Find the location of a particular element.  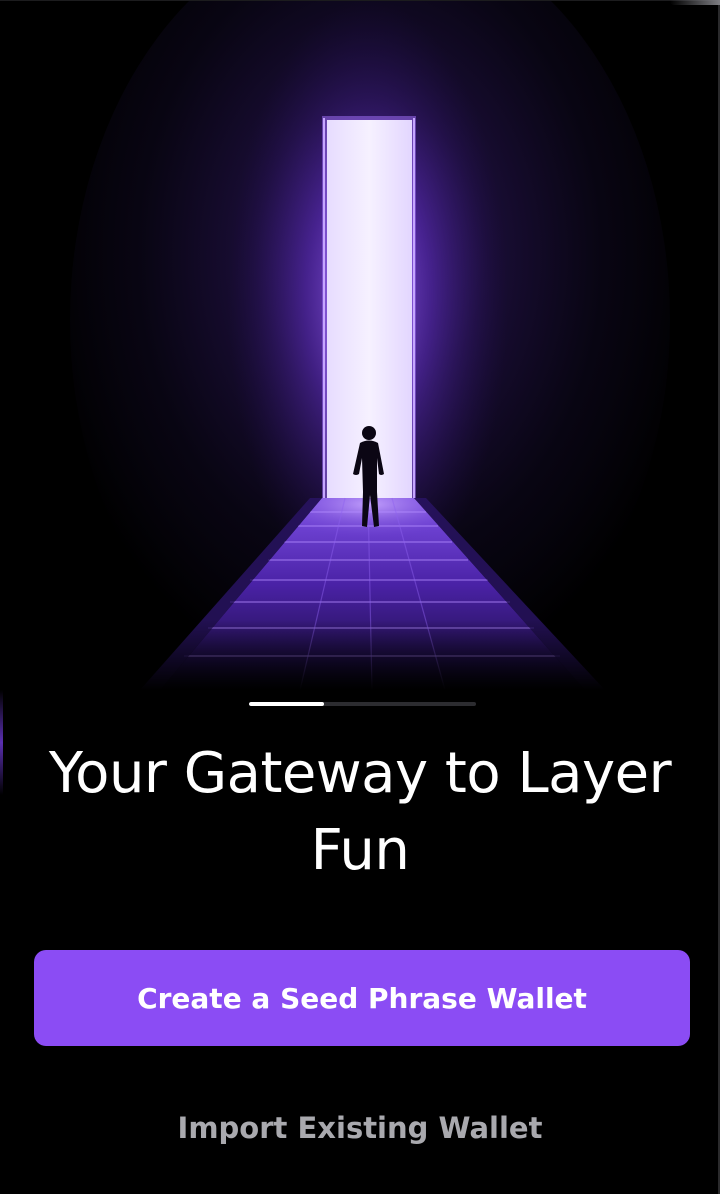

carousel-progress-bar is located at coordinates (362, 704).